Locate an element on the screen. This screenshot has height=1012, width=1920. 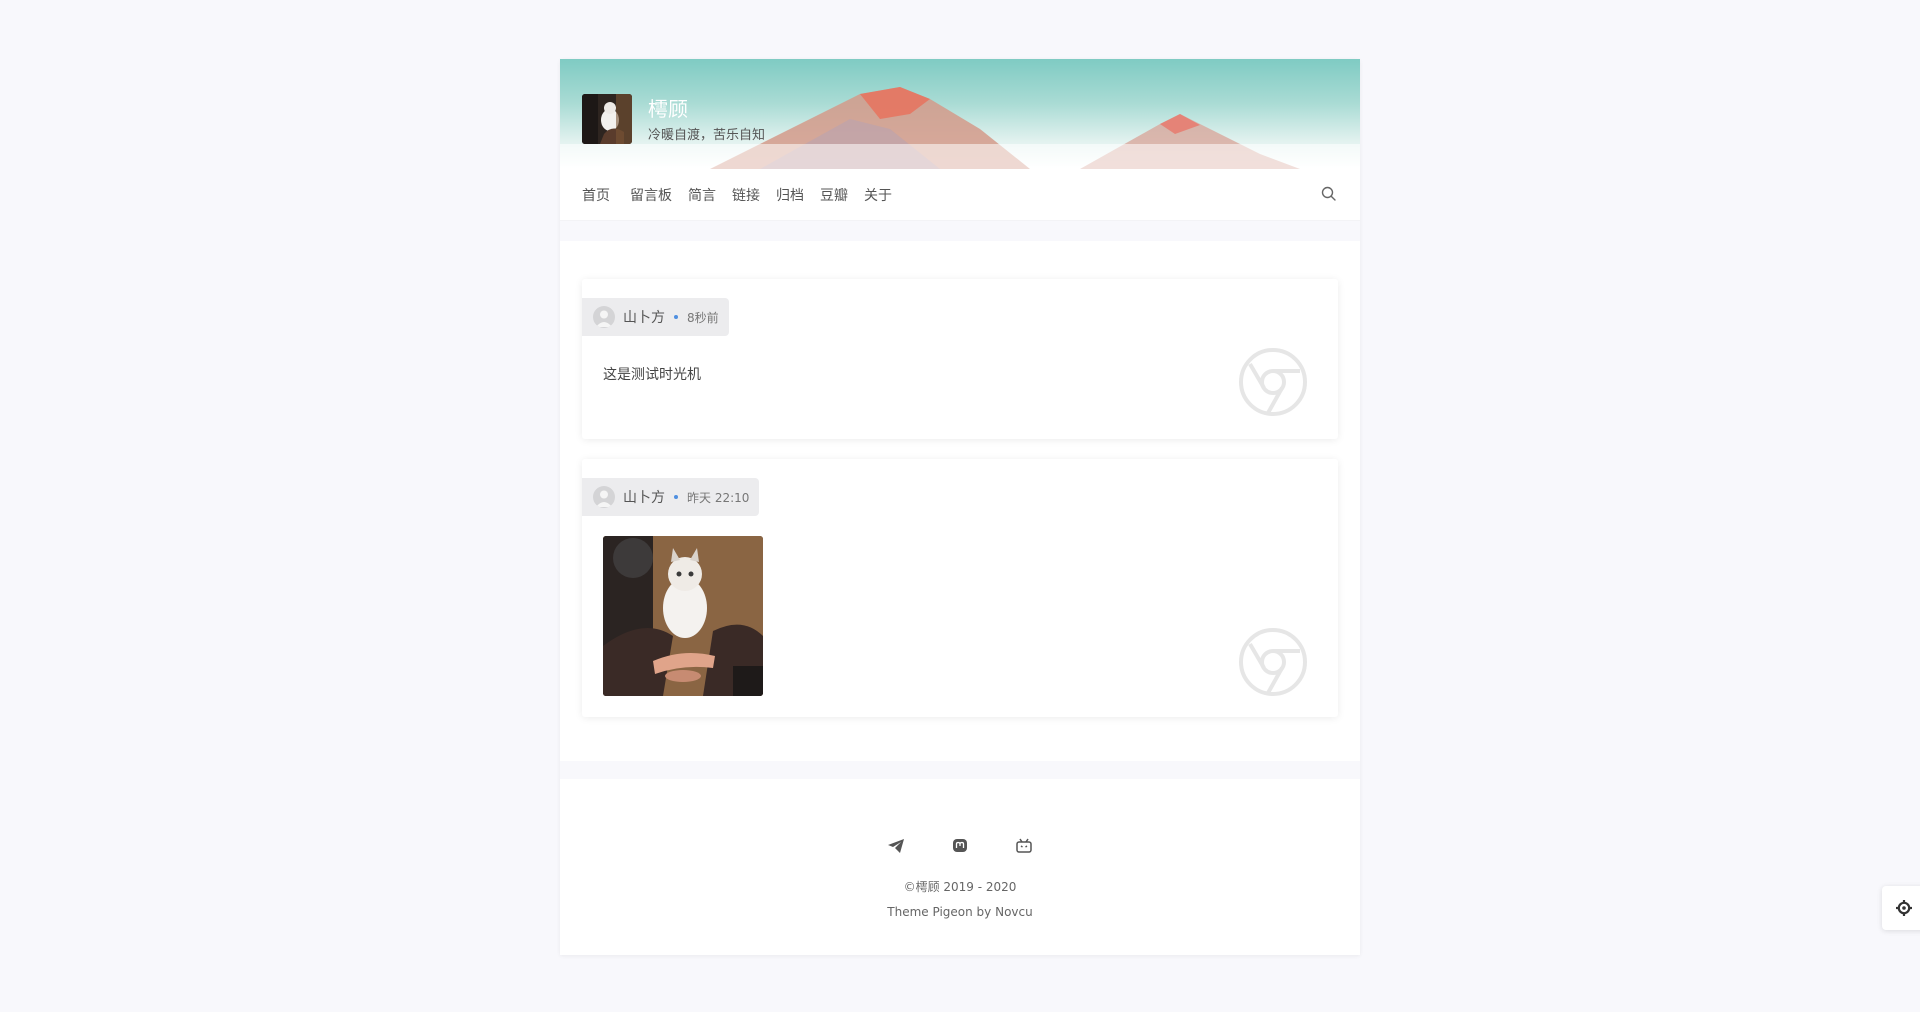
site-subtitle: 冷暖自渡，苦乐自知 is located at coordinates (707, 135).